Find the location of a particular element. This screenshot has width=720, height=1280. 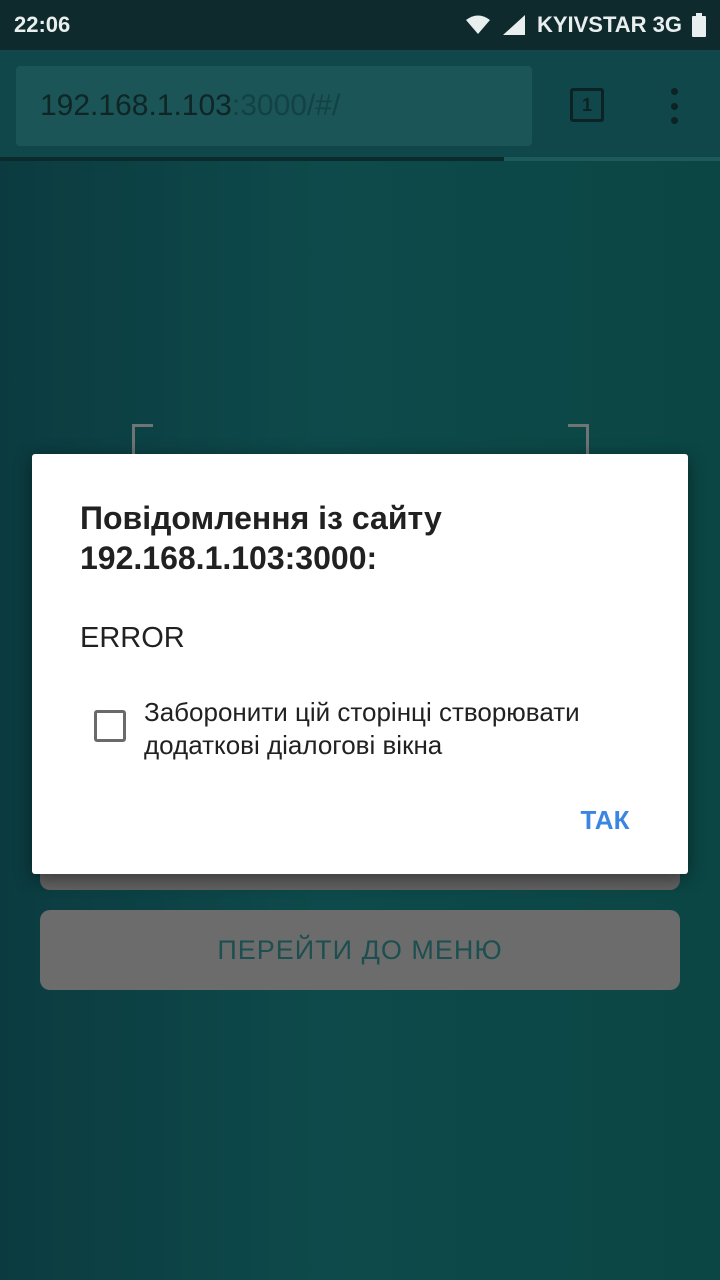

go-to-menu-label: ПЕРЕЙТИ ДО МЕНЮ is located at coordinates (360, 949).